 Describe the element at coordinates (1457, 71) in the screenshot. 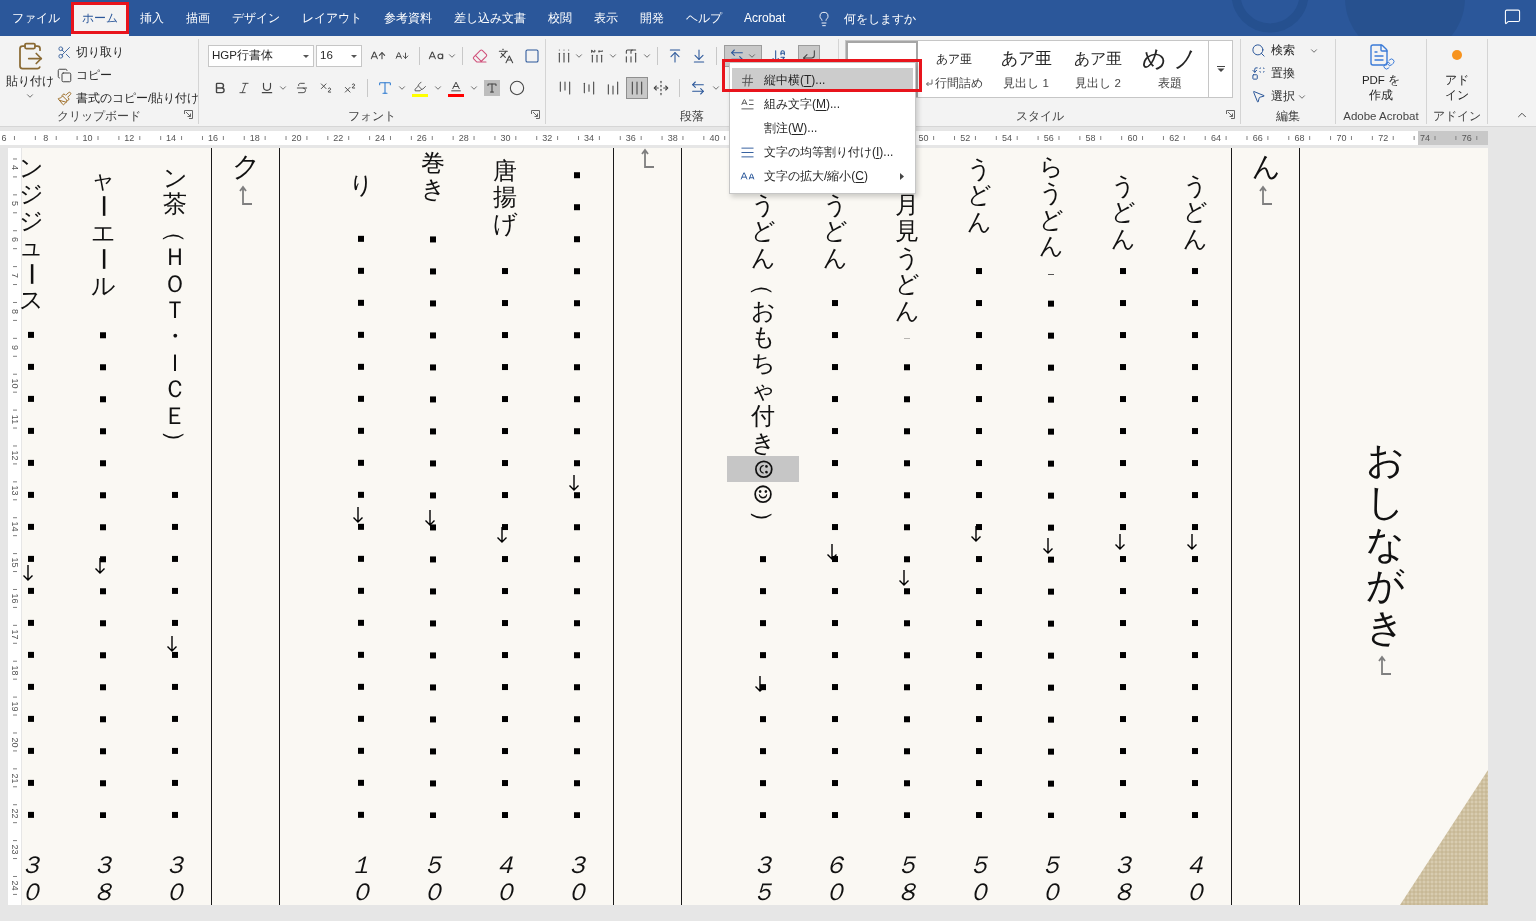

I see `add-ins-button: アドイン` at that location.